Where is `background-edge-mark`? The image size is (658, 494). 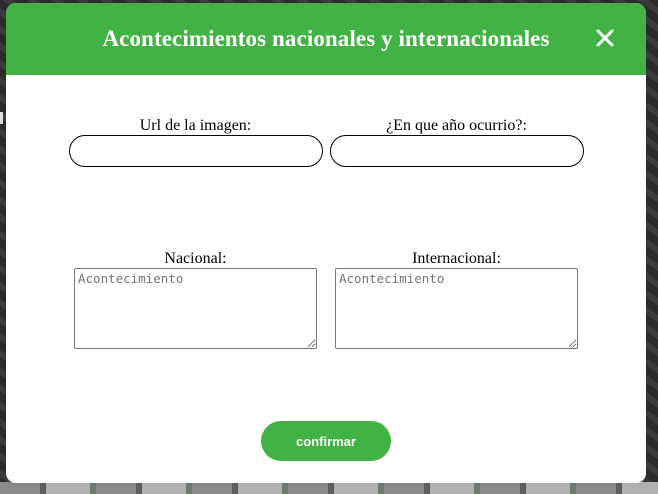 background-edge-mark is located at coordinates (1, 118).